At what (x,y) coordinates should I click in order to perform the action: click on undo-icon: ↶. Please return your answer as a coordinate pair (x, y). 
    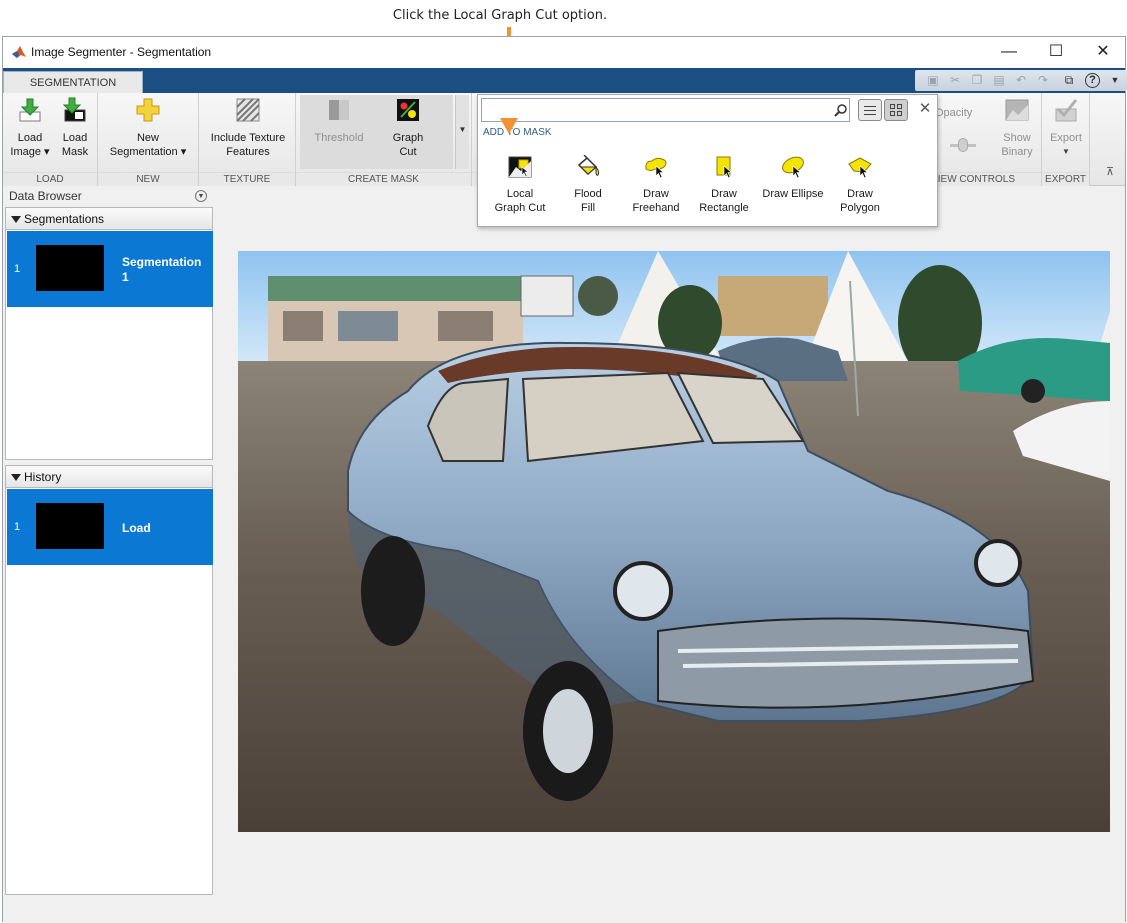
    Looking at the image, I should click on (1021, 80).